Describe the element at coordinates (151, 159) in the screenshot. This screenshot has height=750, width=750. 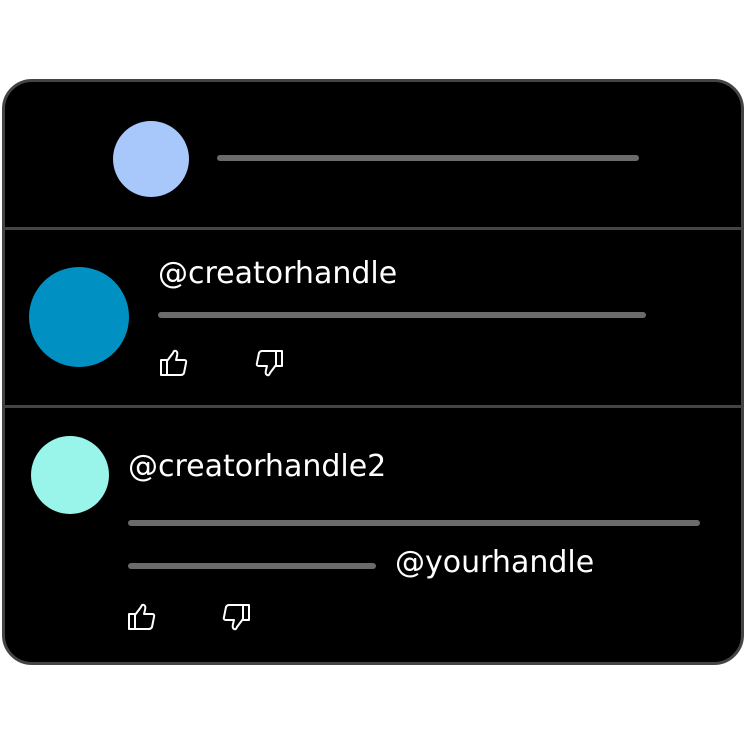
I see `current-user-avatar` at that location.